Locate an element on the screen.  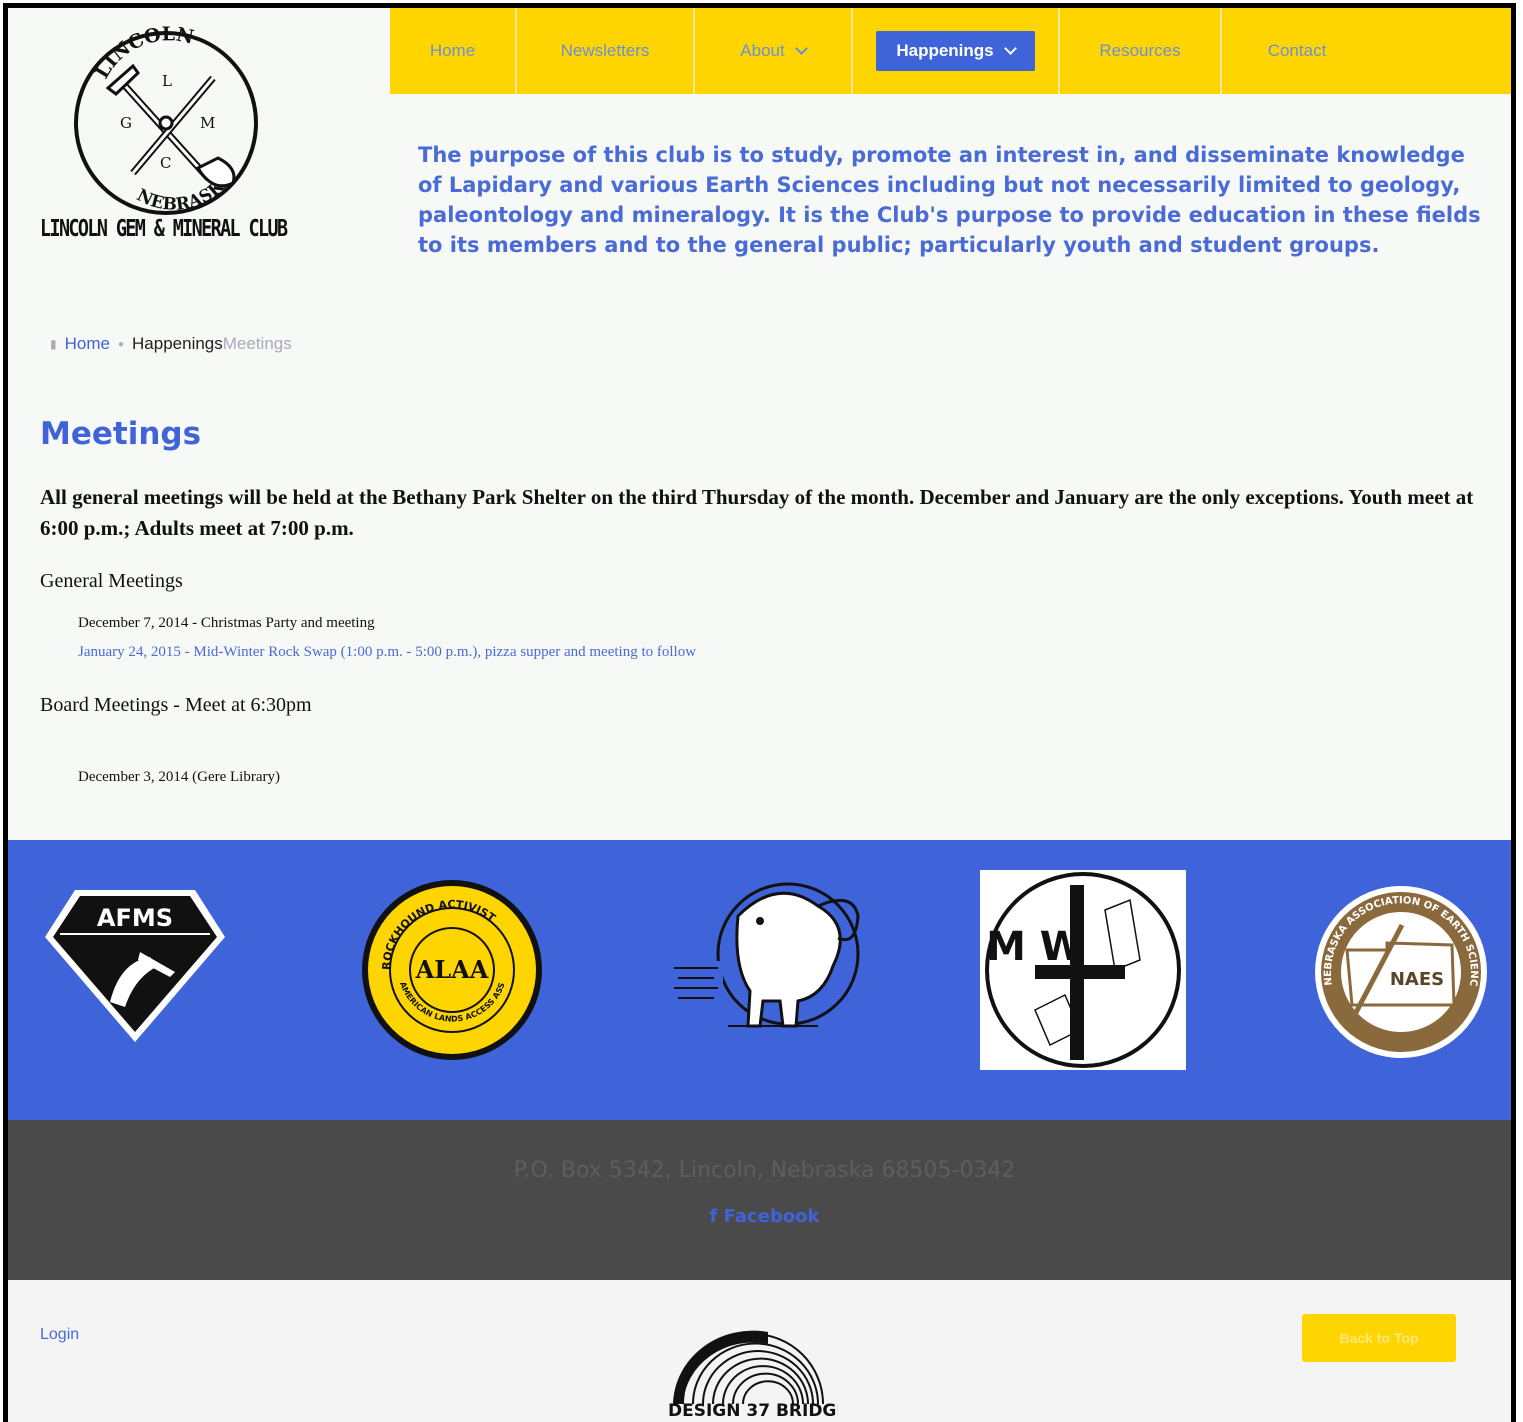
nav-newsletters-label: Newsletters is located at coordinates (605, 50).